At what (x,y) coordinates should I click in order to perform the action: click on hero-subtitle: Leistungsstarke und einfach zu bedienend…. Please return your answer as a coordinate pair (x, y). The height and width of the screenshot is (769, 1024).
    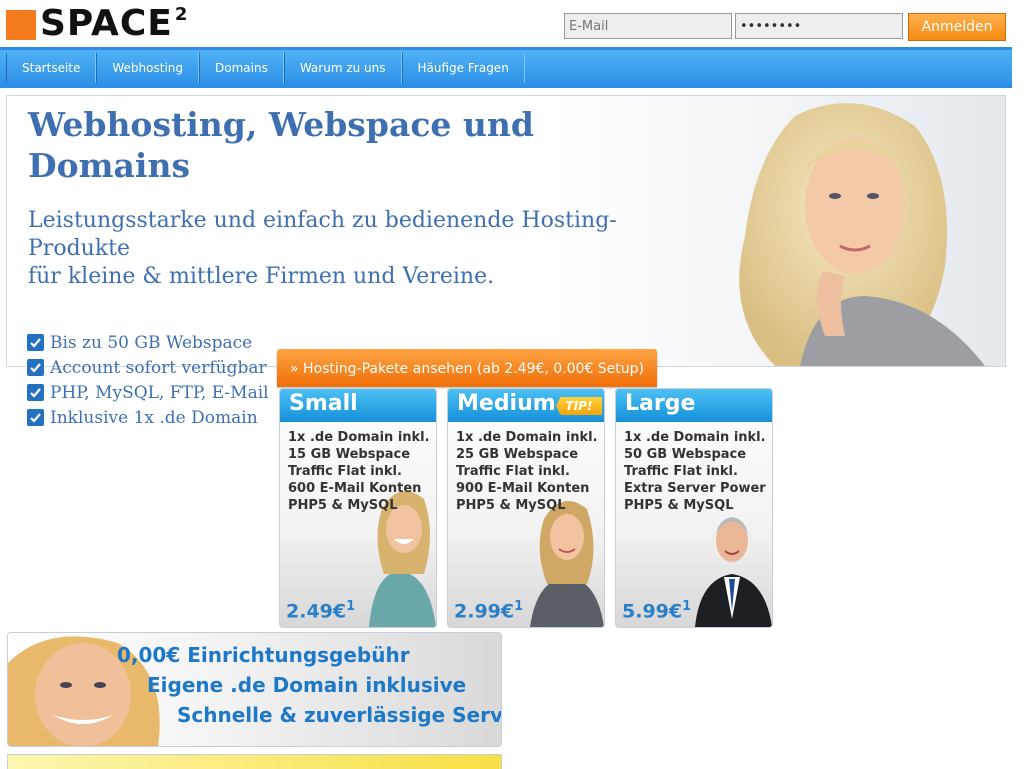
    Looking at the image, I should click on (368, 249).